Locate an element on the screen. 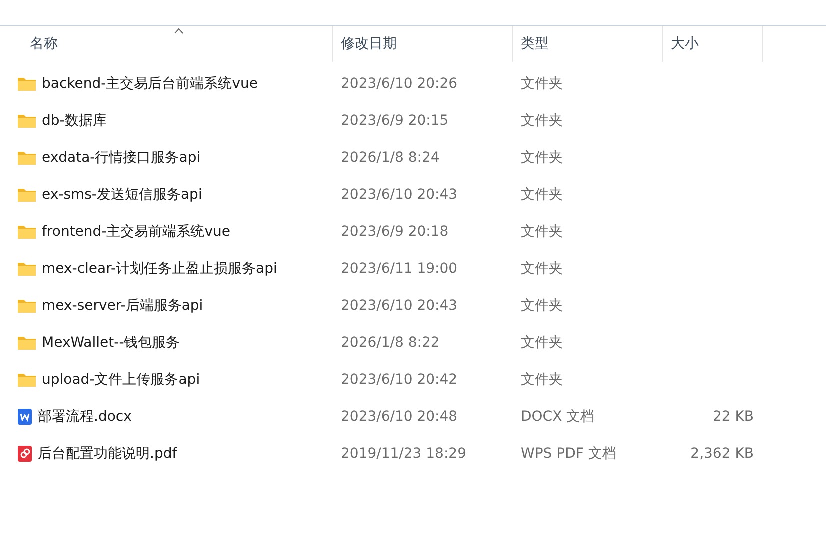 The image size is (826, 538). file-name: 后台配置功能说明.pdf is located at coordinates (108, 453).